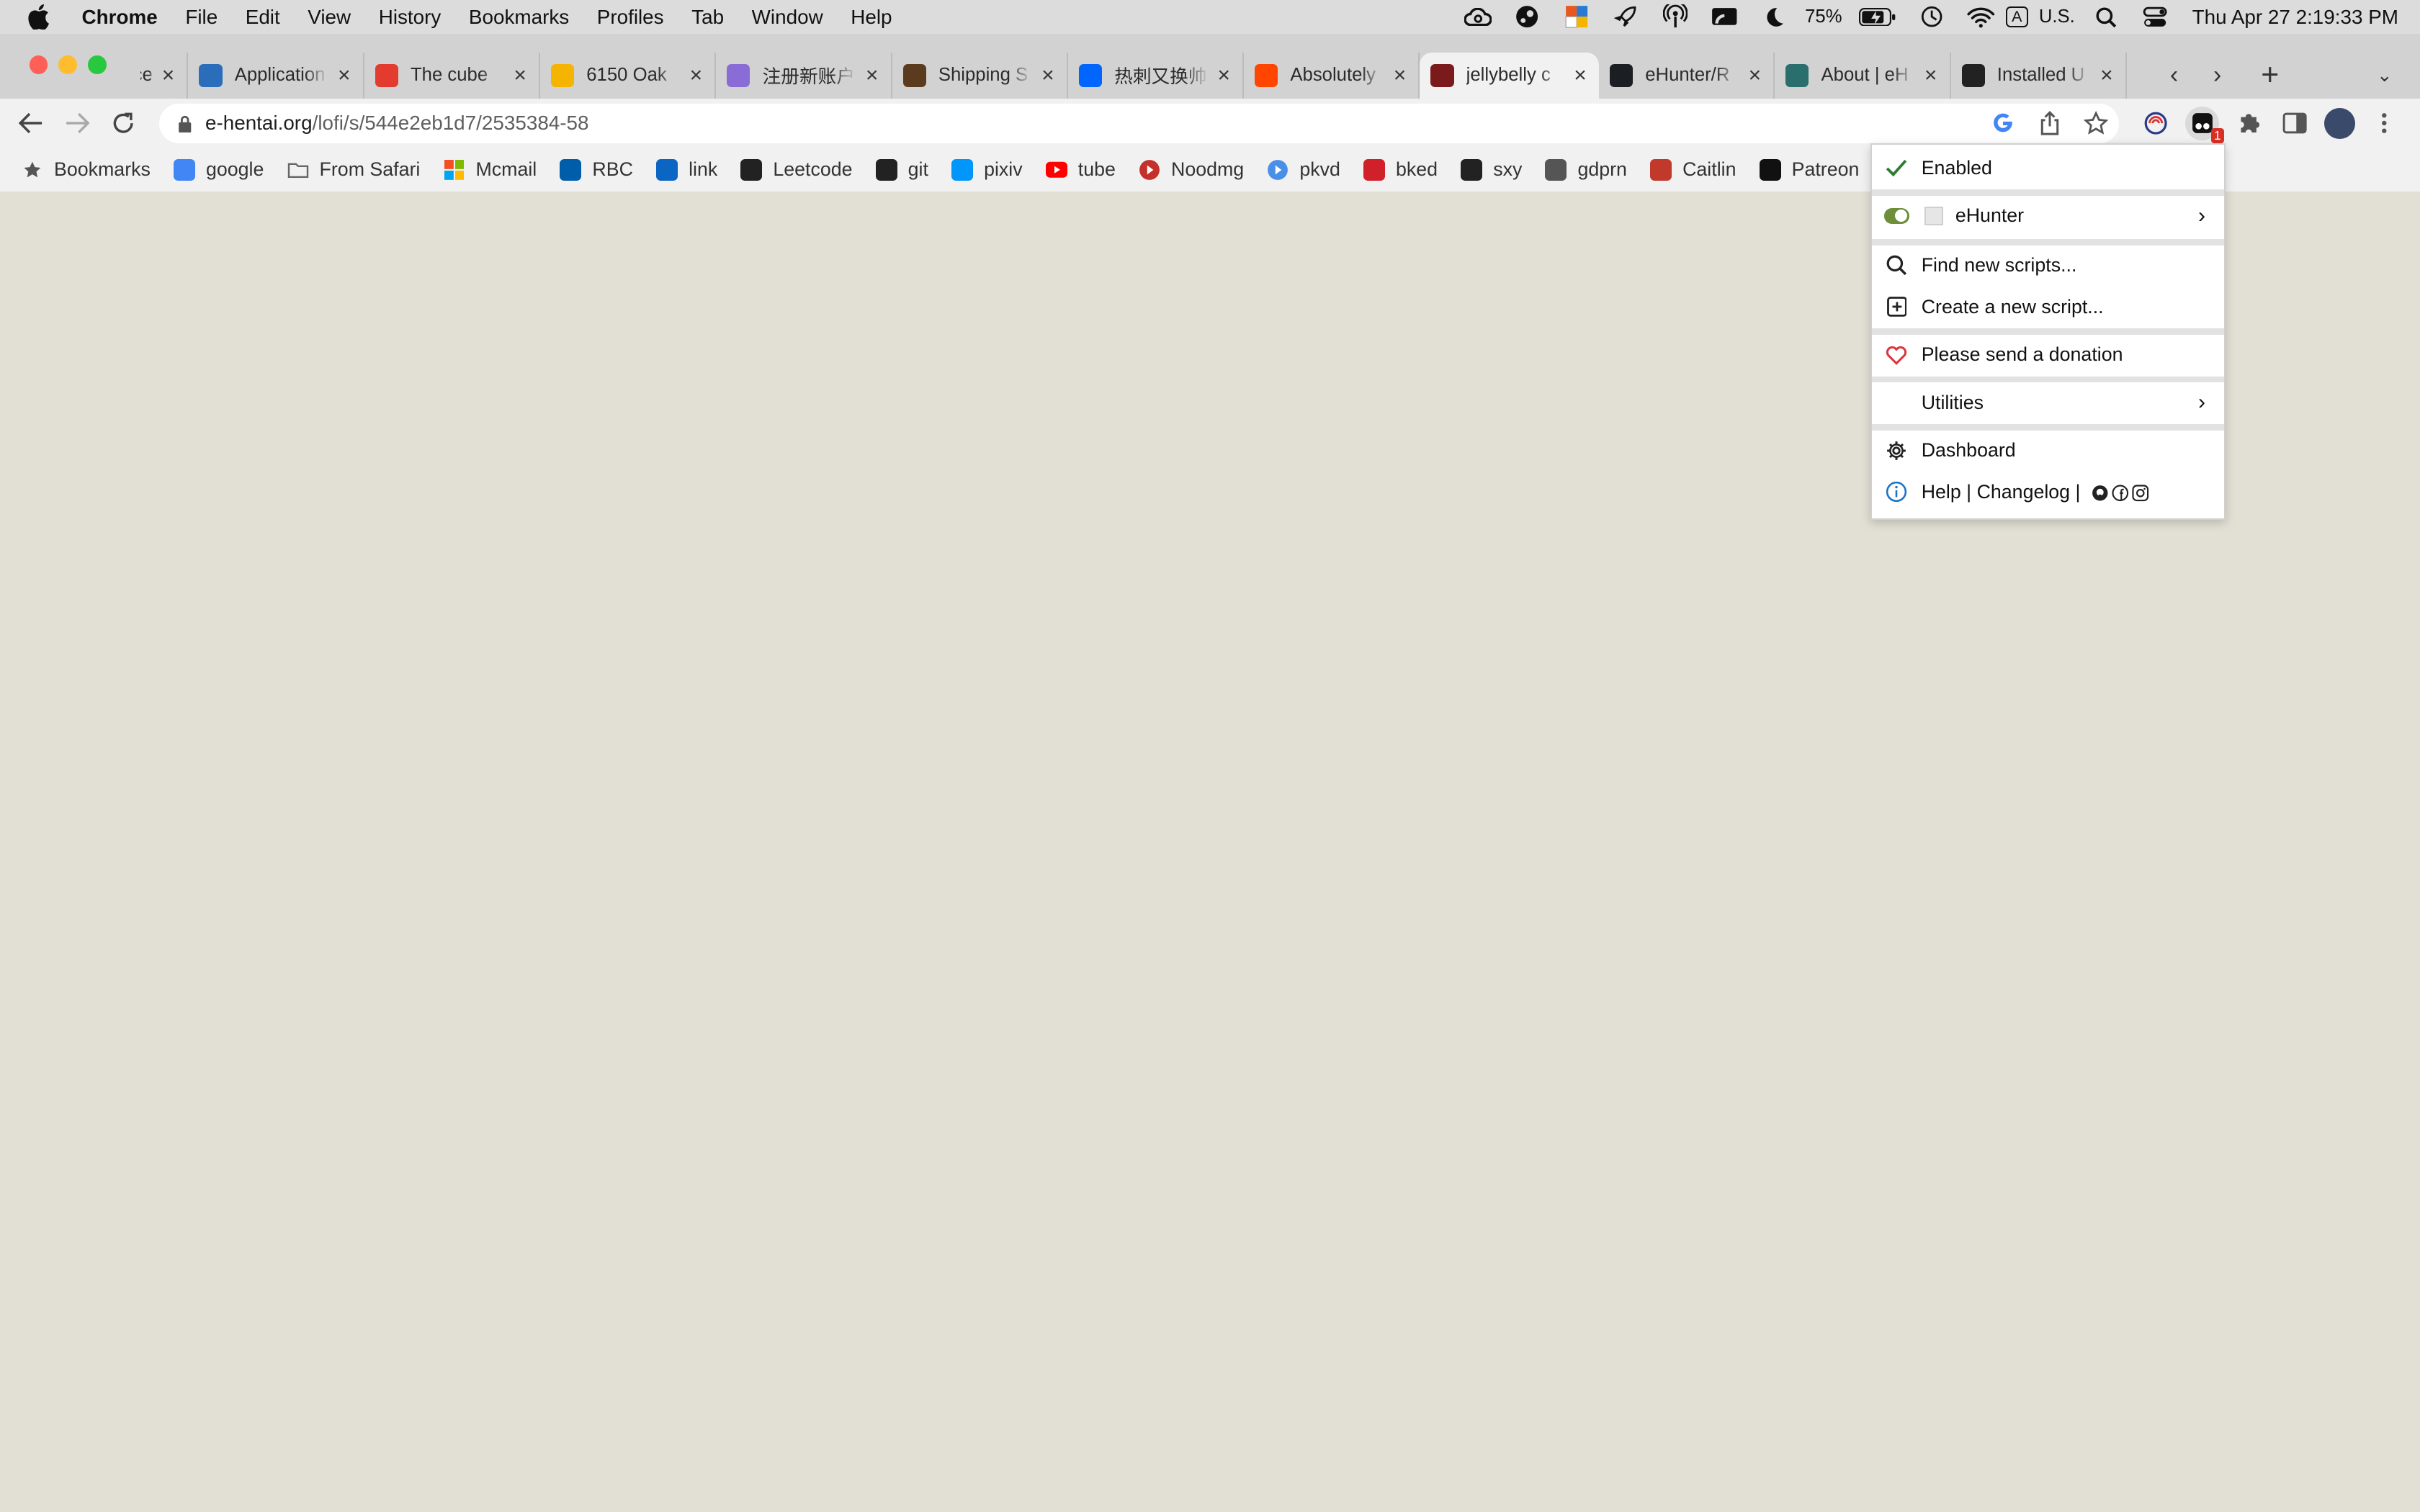 Image resolution: width=2420 pixels, height=1512 pixels. What do you see at coordinates (2100, 493) in the screenshot?
I see `github-icon` at bounding box center [2100, 493].